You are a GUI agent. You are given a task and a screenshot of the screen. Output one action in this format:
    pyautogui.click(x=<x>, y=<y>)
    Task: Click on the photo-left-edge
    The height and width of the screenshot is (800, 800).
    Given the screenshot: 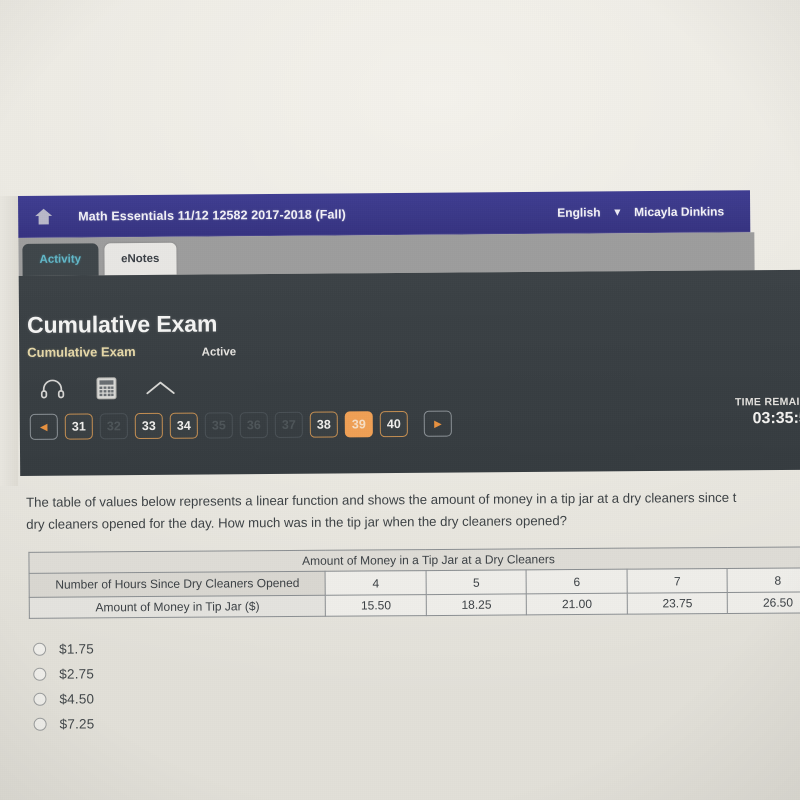 What is the action you would take?
    pyautogui.click(x=9, y=341)
    